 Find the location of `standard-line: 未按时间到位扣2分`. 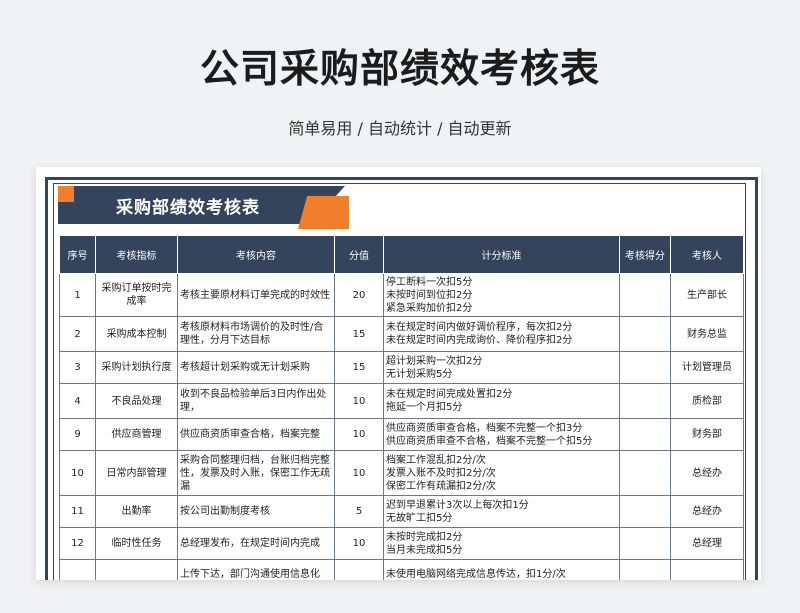

standard-line: 未按时间到位扣2分 is located at coordinates (429, 295).